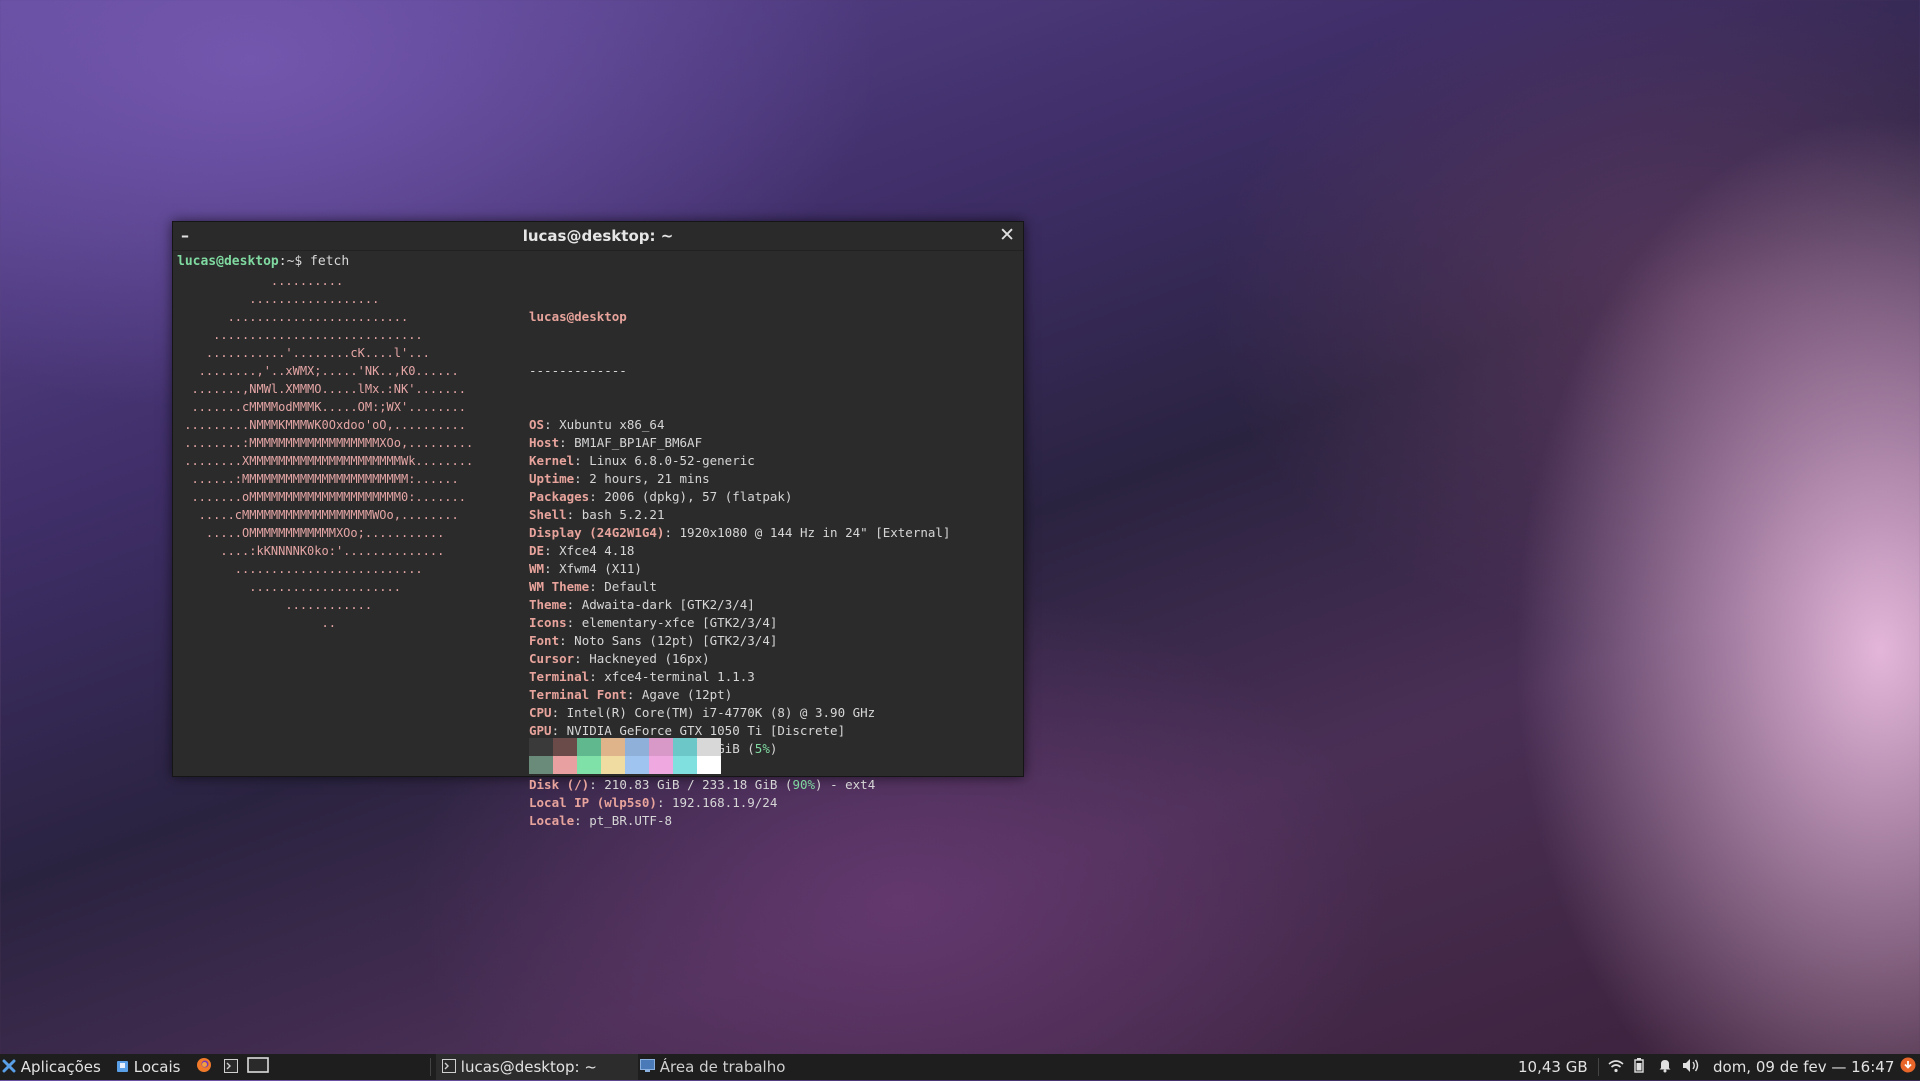 The height and width of the screenshot is (1081, 1920). Describe the element at coordinates (725, 802) in the screenshot. I see `info-value: 192.168.1.9/24` at that location.